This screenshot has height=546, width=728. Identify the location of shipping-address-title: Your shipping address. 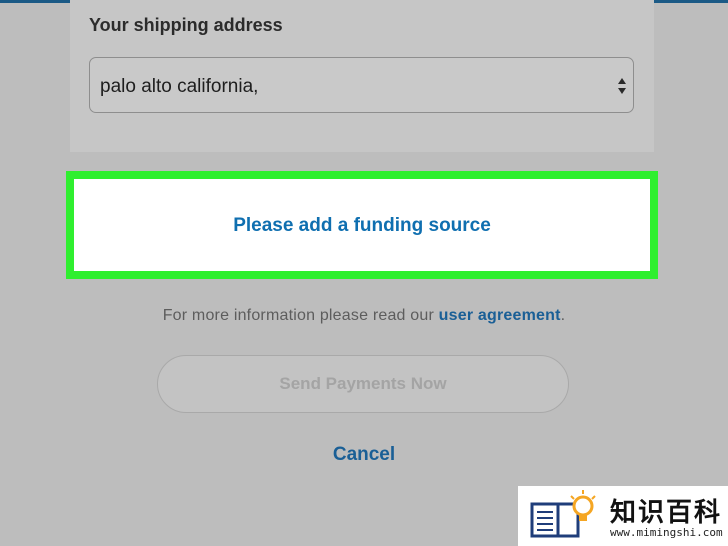
(186, 25).